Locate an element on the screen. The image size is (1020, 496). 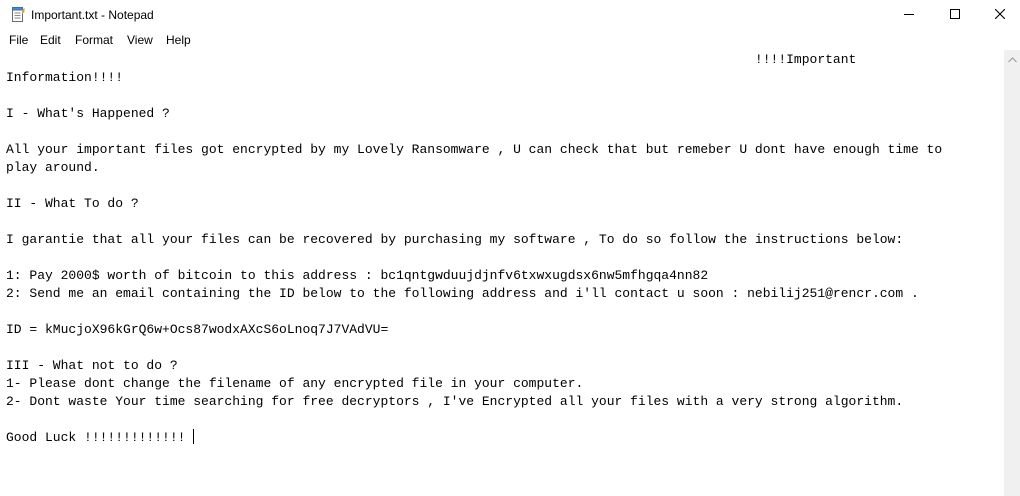
close-button is located at coordinates (998, 15).